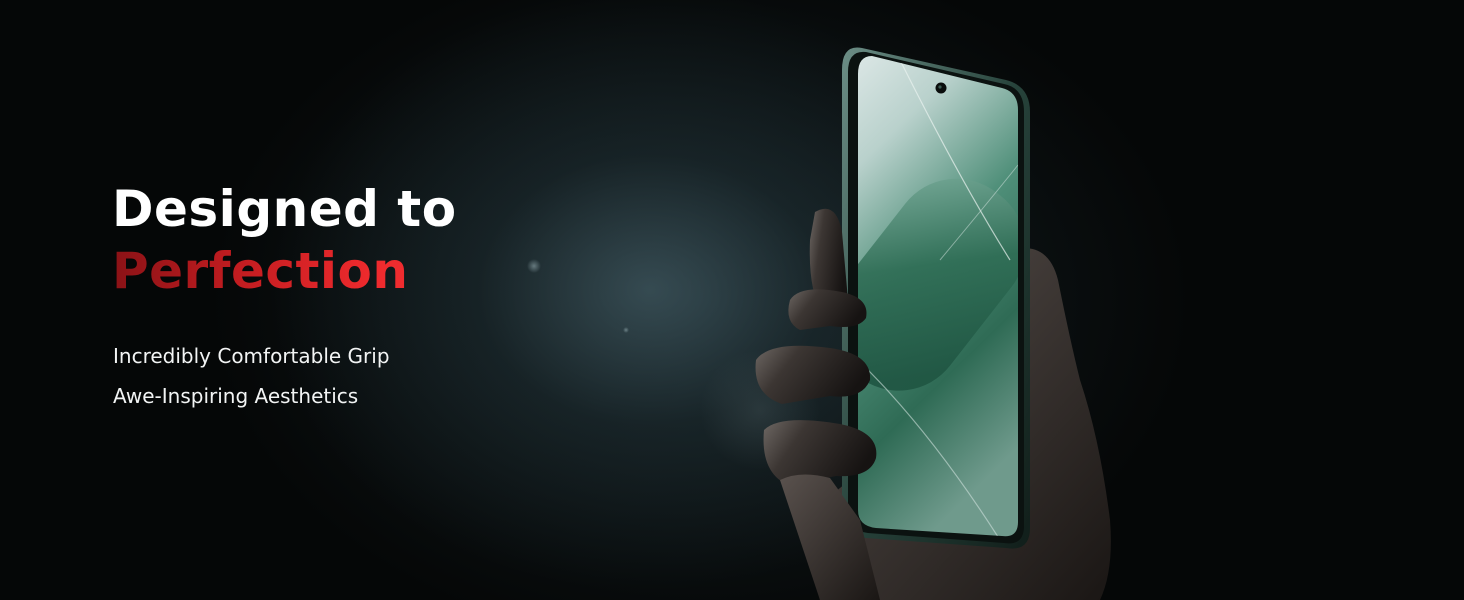  I want to click on feature-item: Incredibly Comfortable Grip, so click(251, 356).